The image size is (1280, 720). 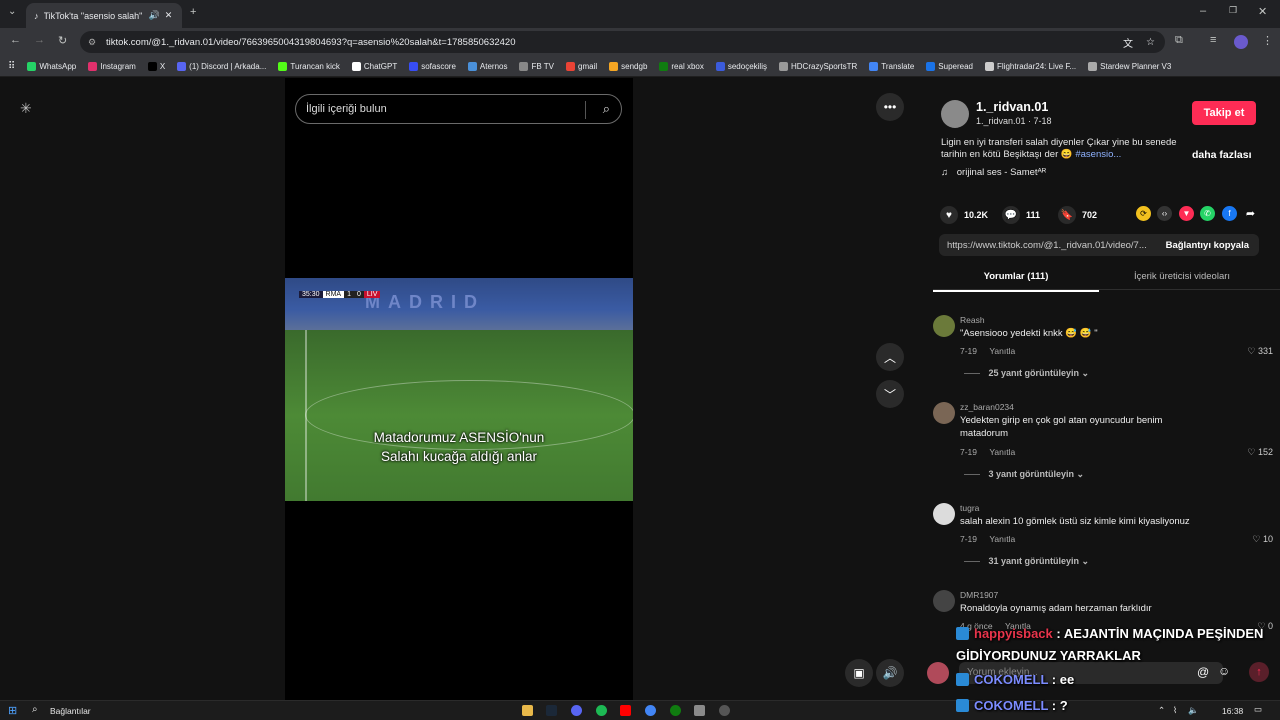 What do you see at coordinates (890, 357) in the screenshot?
I see `previous-video-button: ︿` at bounding box center [890, 357].